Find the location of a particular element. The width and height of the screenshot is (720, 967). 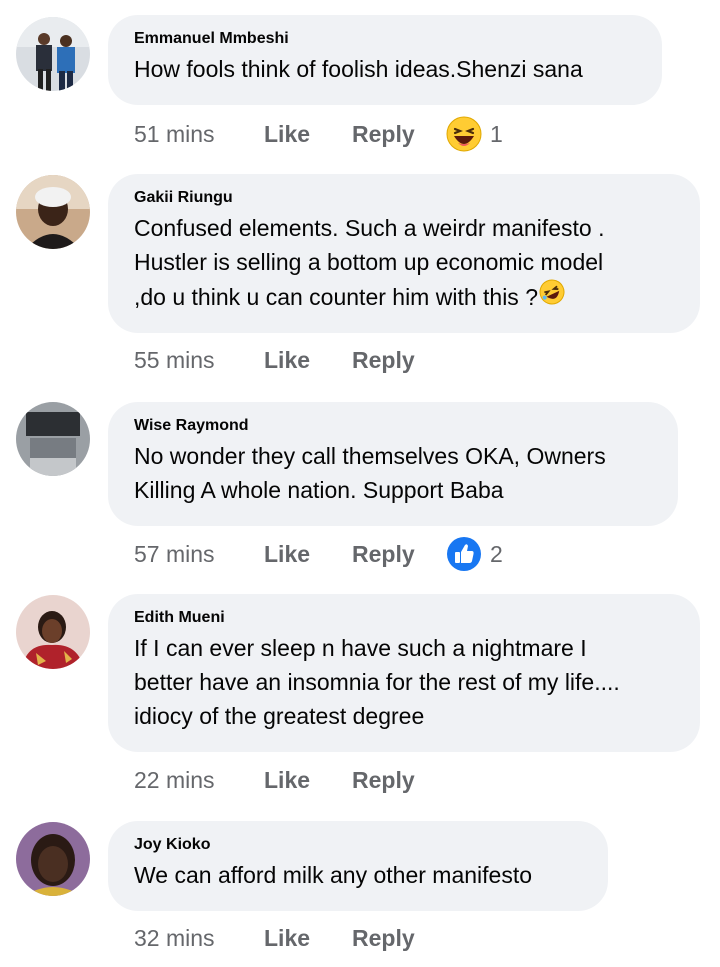

reaction-summary: 2 is located at coordinates (474, 554).